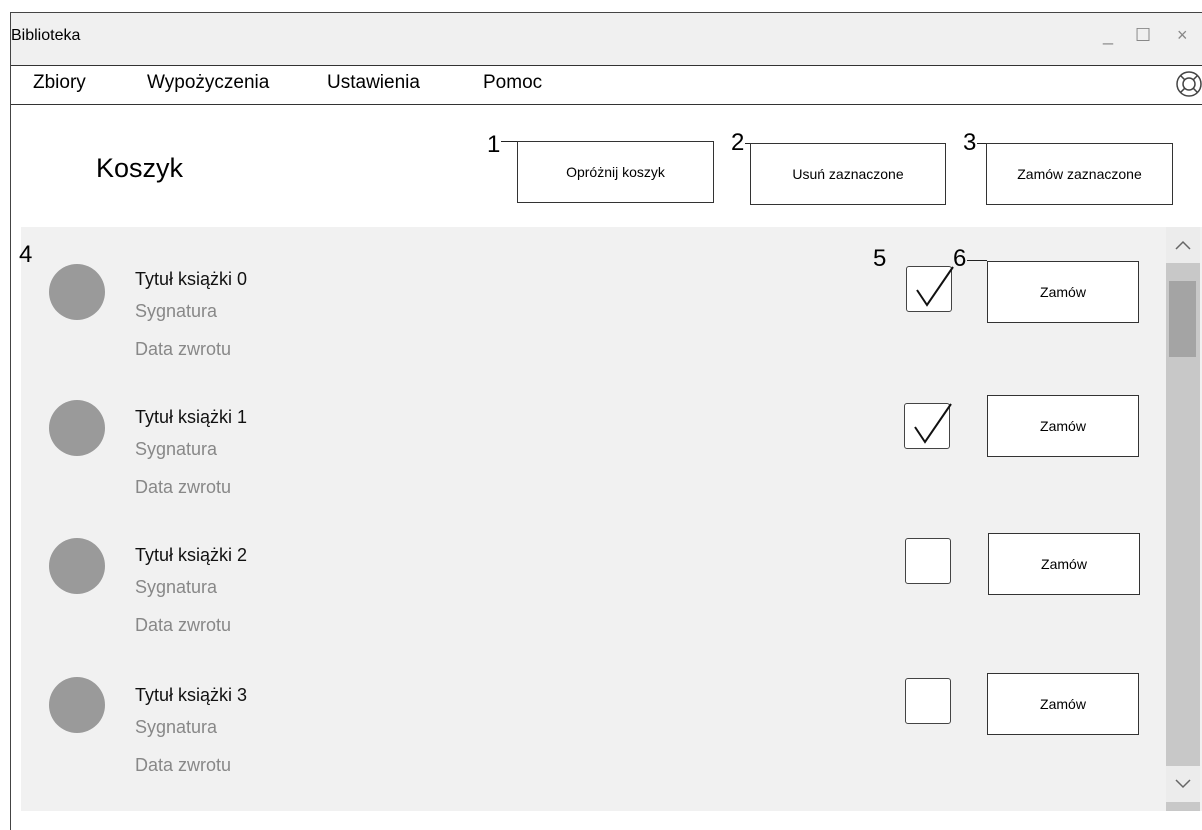 This screenshot has width=1202, height=830. I want to click on page-title: Koszyk, so click(140, 168).